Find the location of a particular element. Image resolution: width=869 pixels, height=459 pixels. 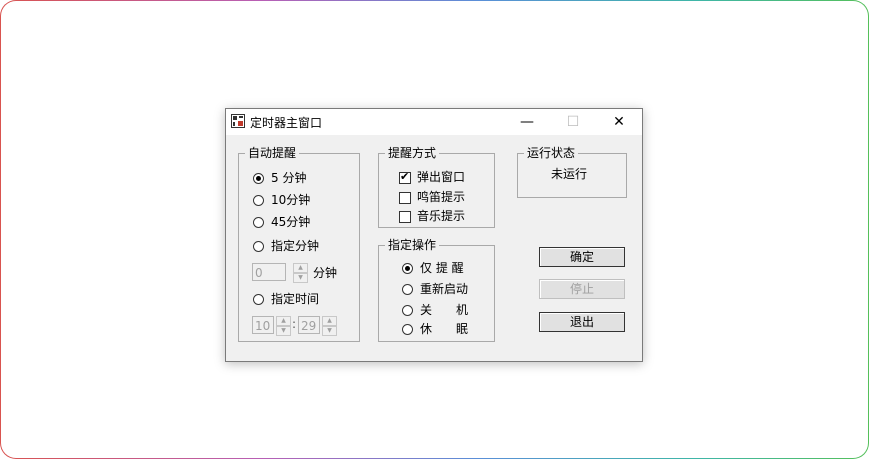

hour-input: 10 is located at coordinates (263, 325).